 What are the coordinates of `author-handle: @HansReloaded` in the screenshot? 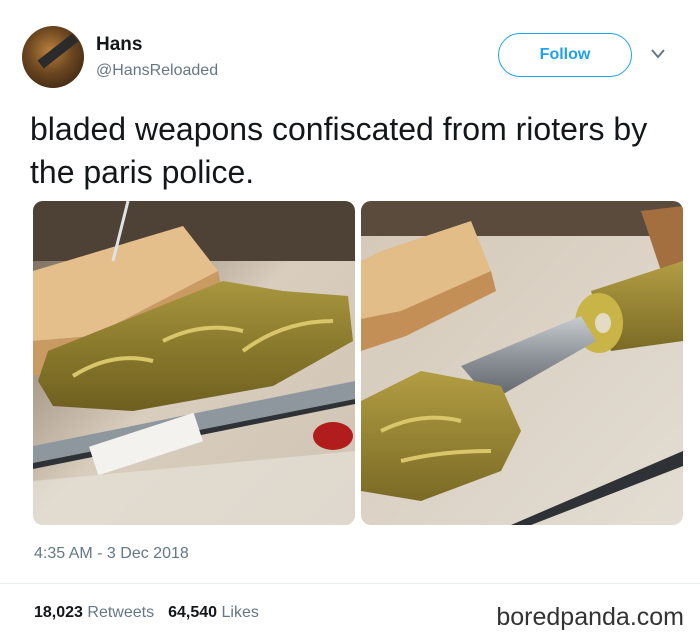 It's located at (157, 71).